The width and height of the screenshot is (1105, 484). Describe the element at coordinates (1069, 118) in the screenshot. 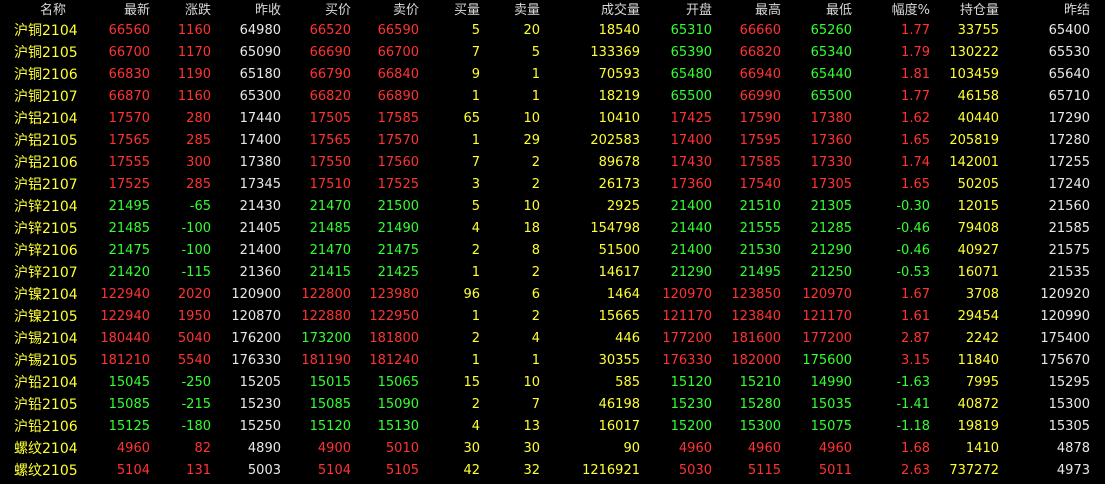

I see `cell-prev-settle: 17290` at that location.